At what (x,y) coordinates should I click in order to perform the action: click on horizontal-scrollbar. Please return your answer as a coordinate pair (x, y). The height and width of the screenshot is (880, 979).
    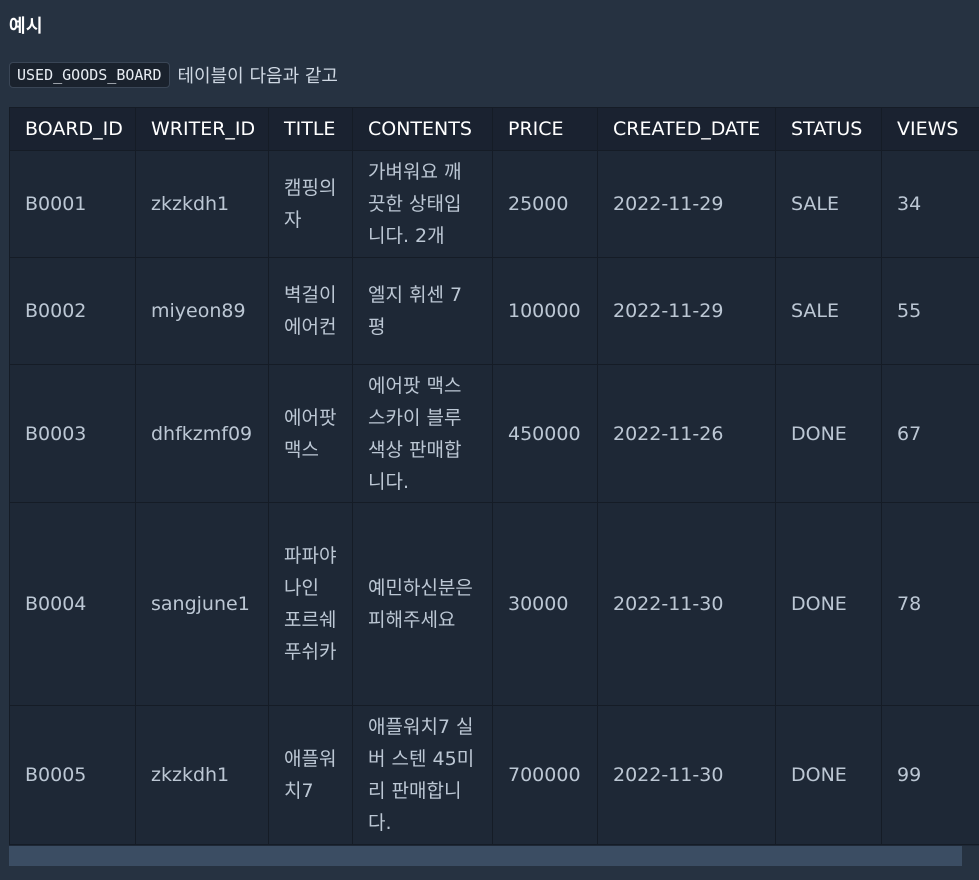
    Looking at the image, I should click on (485, 856).